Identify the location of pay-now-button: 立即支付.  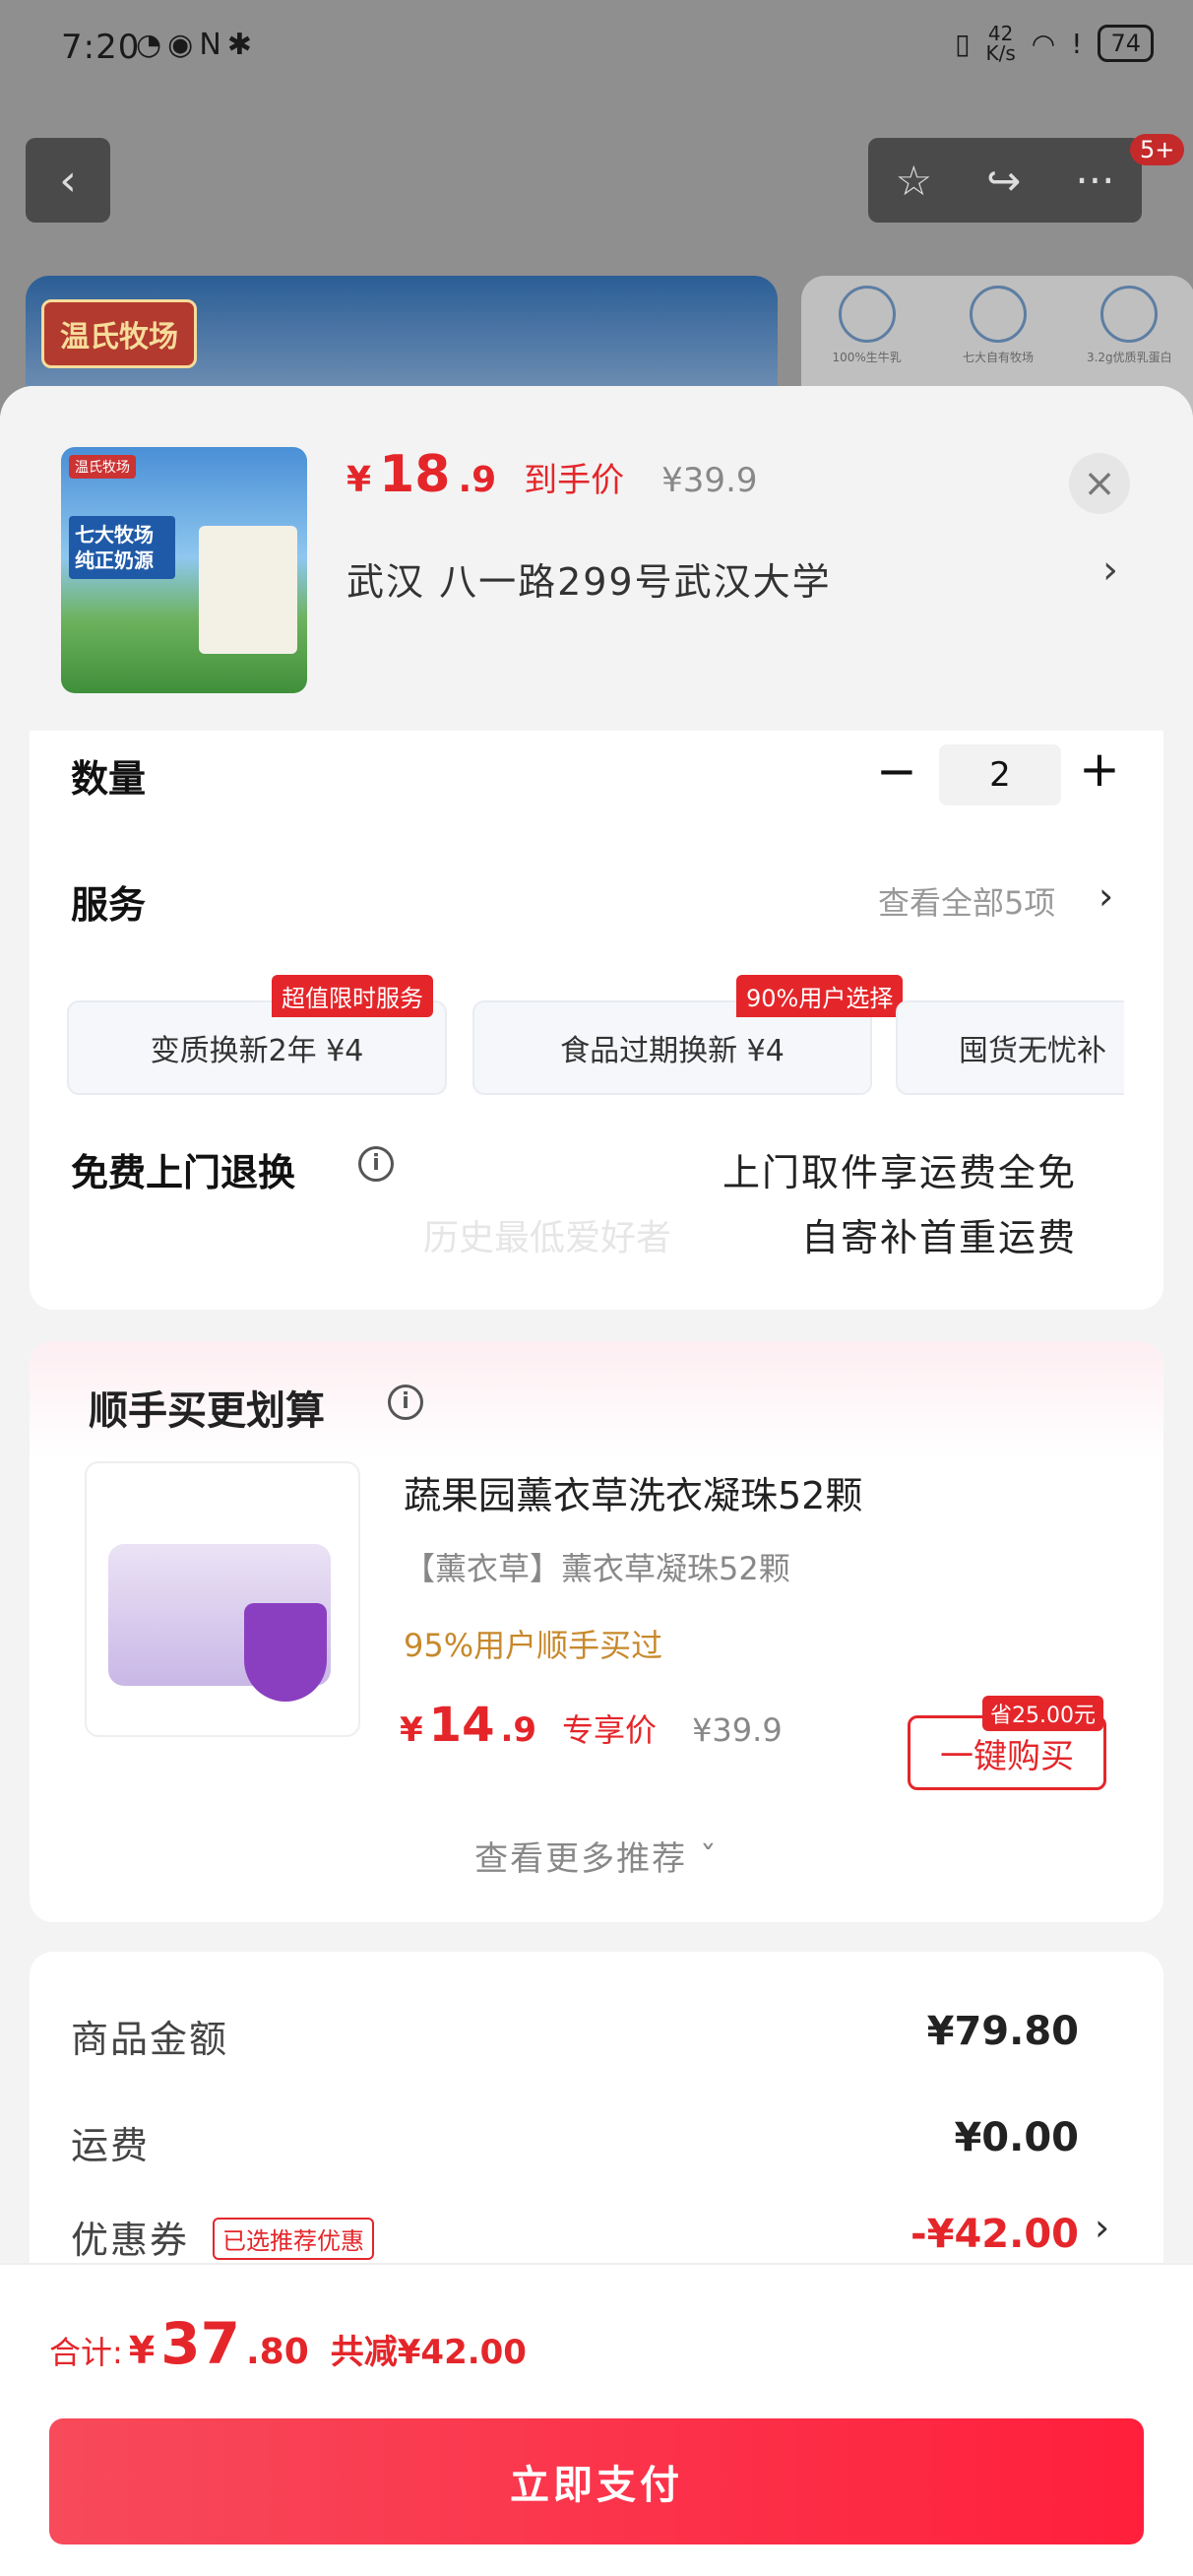
(596, 2481).